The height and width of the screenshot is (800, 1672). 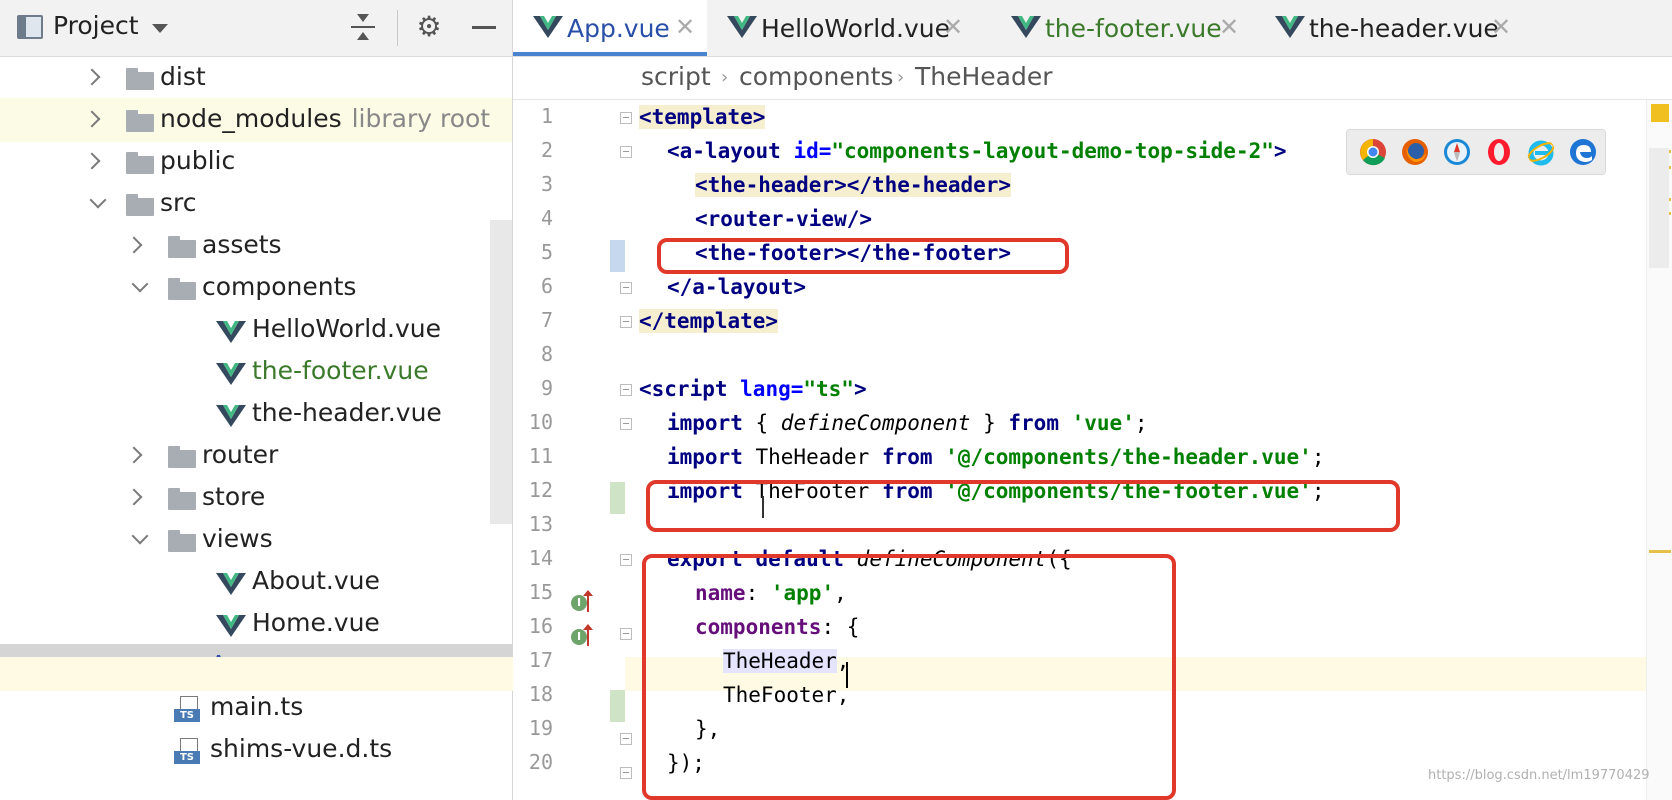 I want to click on library-root-label: library root, so click(x=421, y=118).